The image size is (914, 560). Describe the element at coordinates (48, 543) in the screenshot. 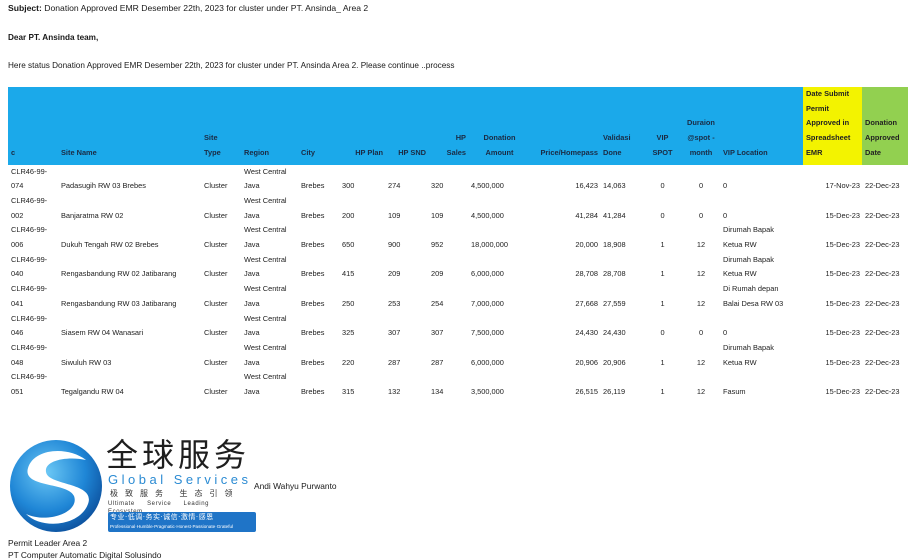

I see `signer-role: Permit Leader Area 2` at that location.